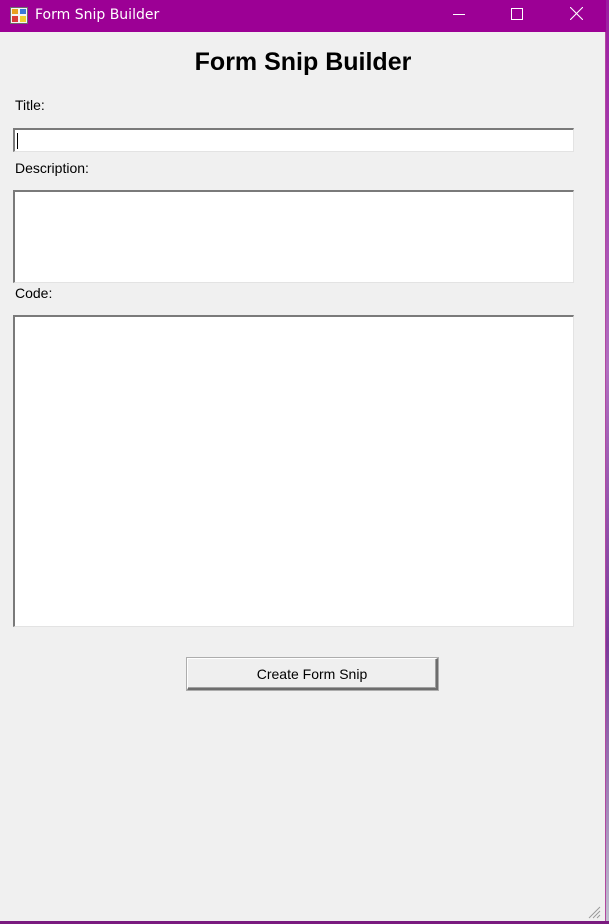 Image resolution: width=609 pixels, height=924 pixels. Describe the element at coordinates (303, 16) in the screenshot. I see `title-bar: Form Snip Builder` at that location.